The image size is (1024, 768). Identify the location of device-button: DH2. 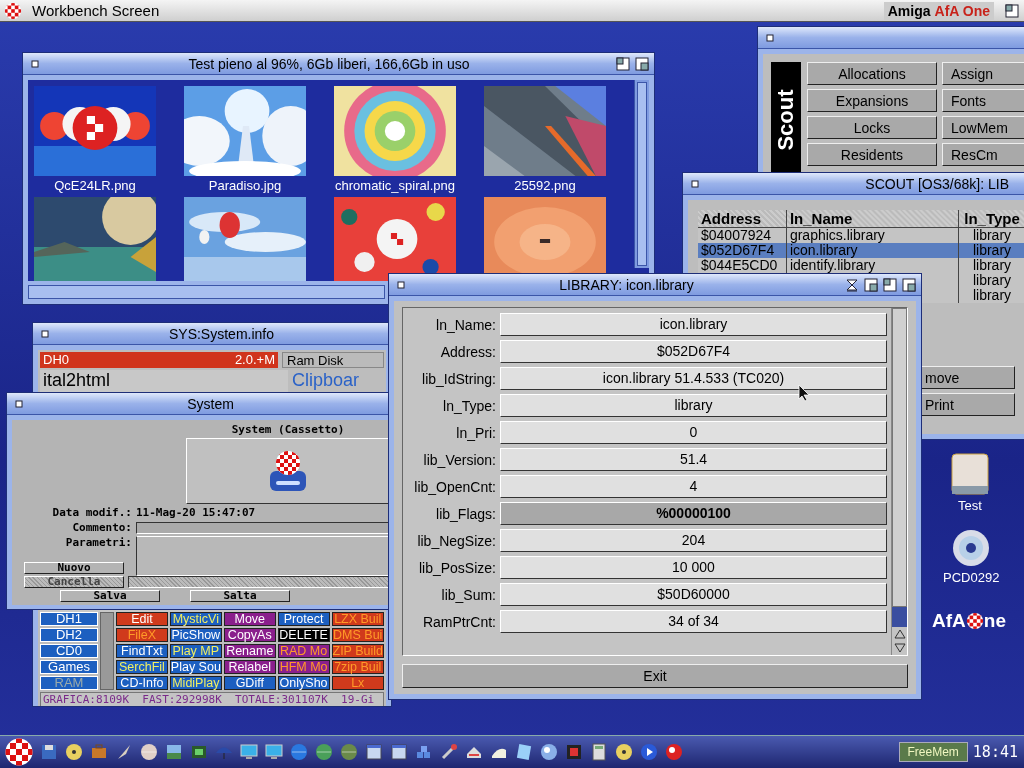
(69, 635).